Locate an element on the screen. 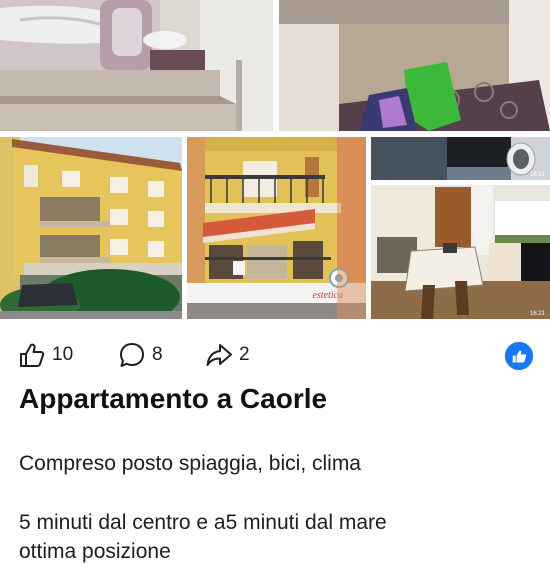 The width and height of the screenshot is (550, 564). share-arrow-icon is located at coordinates (219, 355).